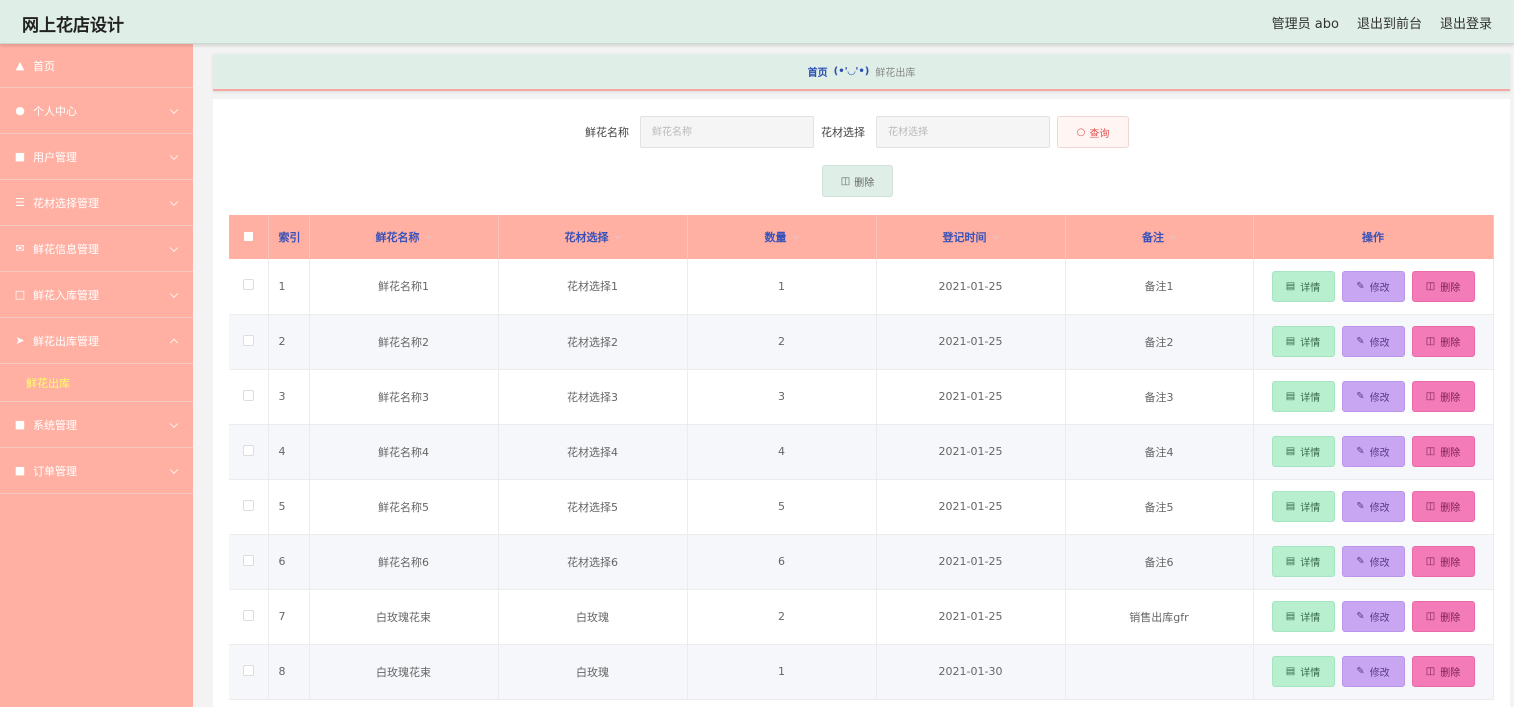  What do you see at coordinates (782, 342) in the screenshot?
I see `cell-quantity: 2` at bounding box center [782, 342].